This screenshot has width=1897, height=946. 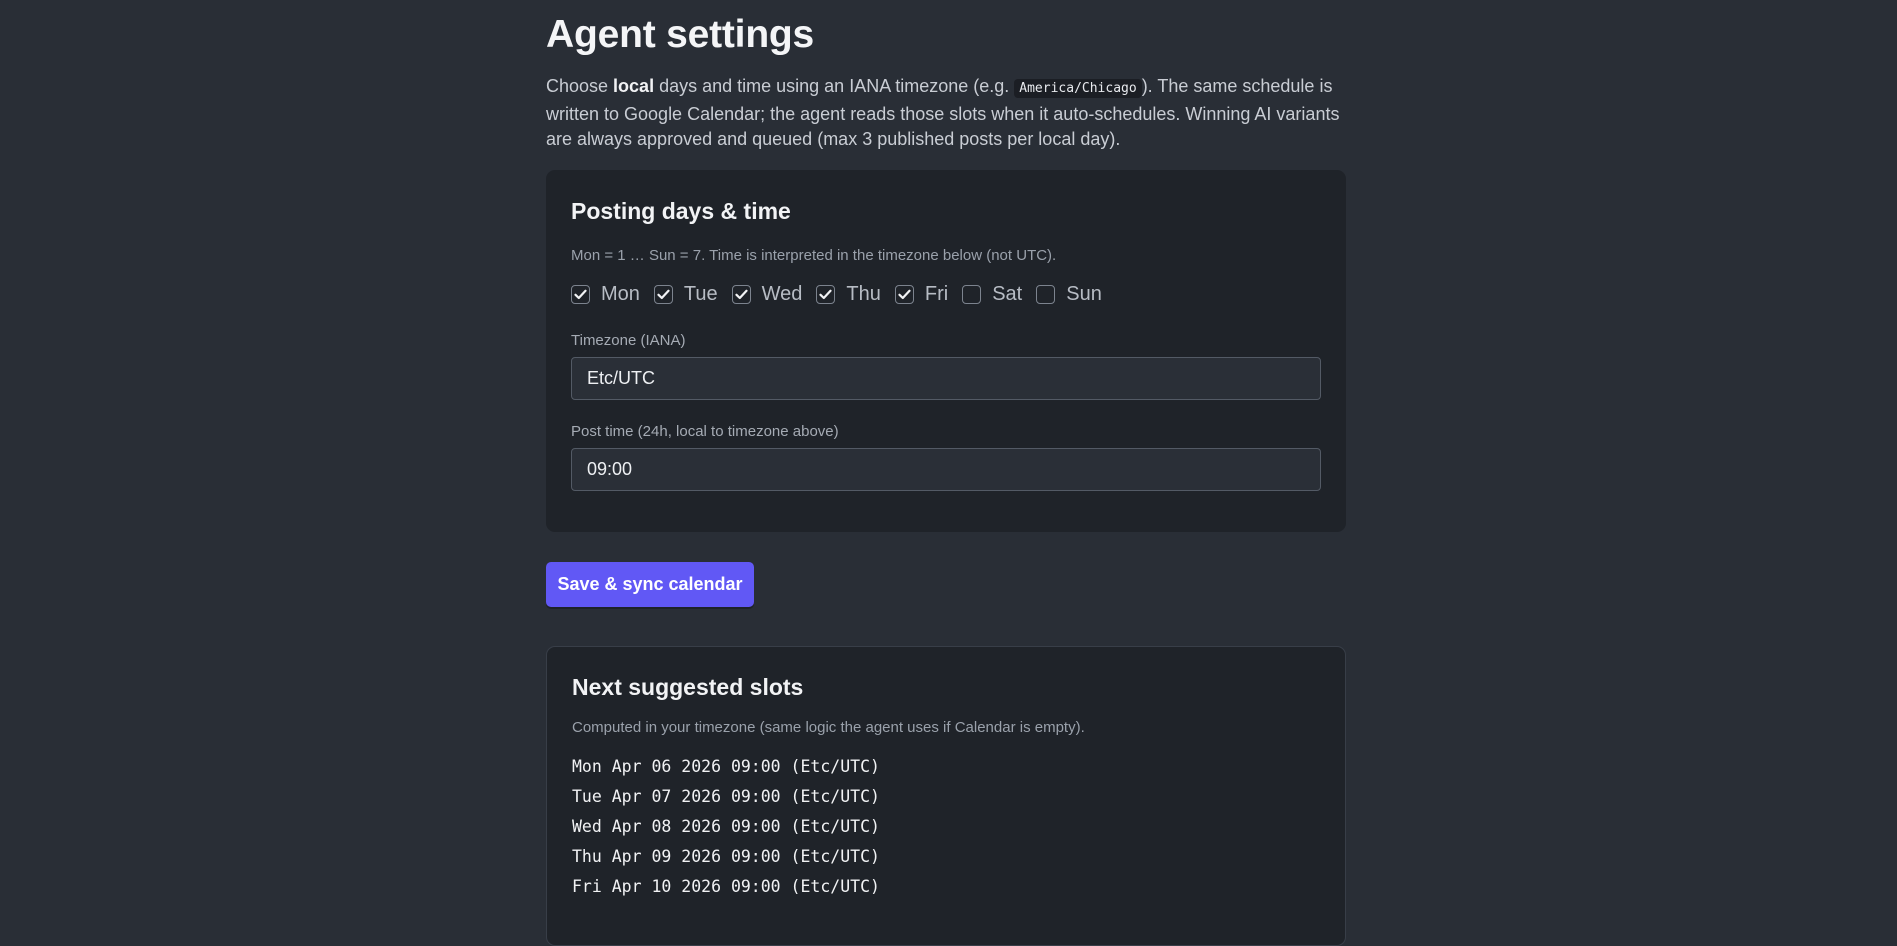 I want to click on day-option-sat: Sat, so click(x=992, y=294).